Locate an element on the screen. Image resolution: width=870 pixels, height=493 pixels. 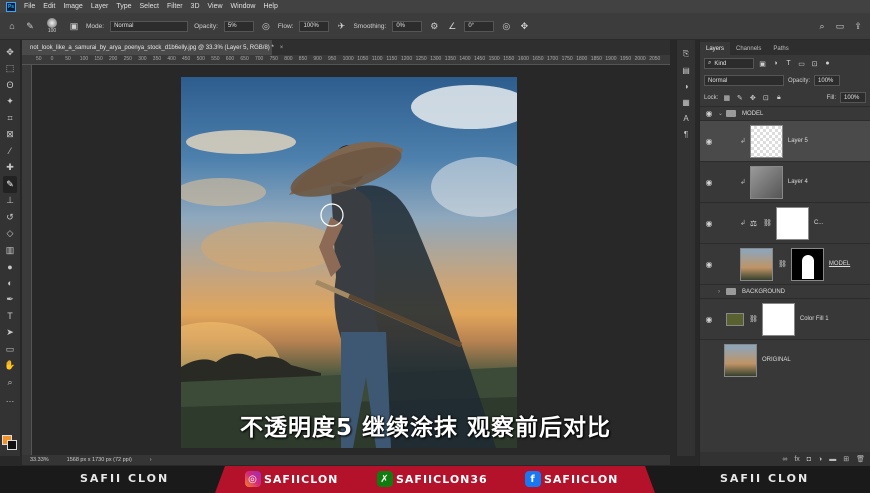
smoothing-options-gear-icon: ⚙ is located at coordinates (434, 26).